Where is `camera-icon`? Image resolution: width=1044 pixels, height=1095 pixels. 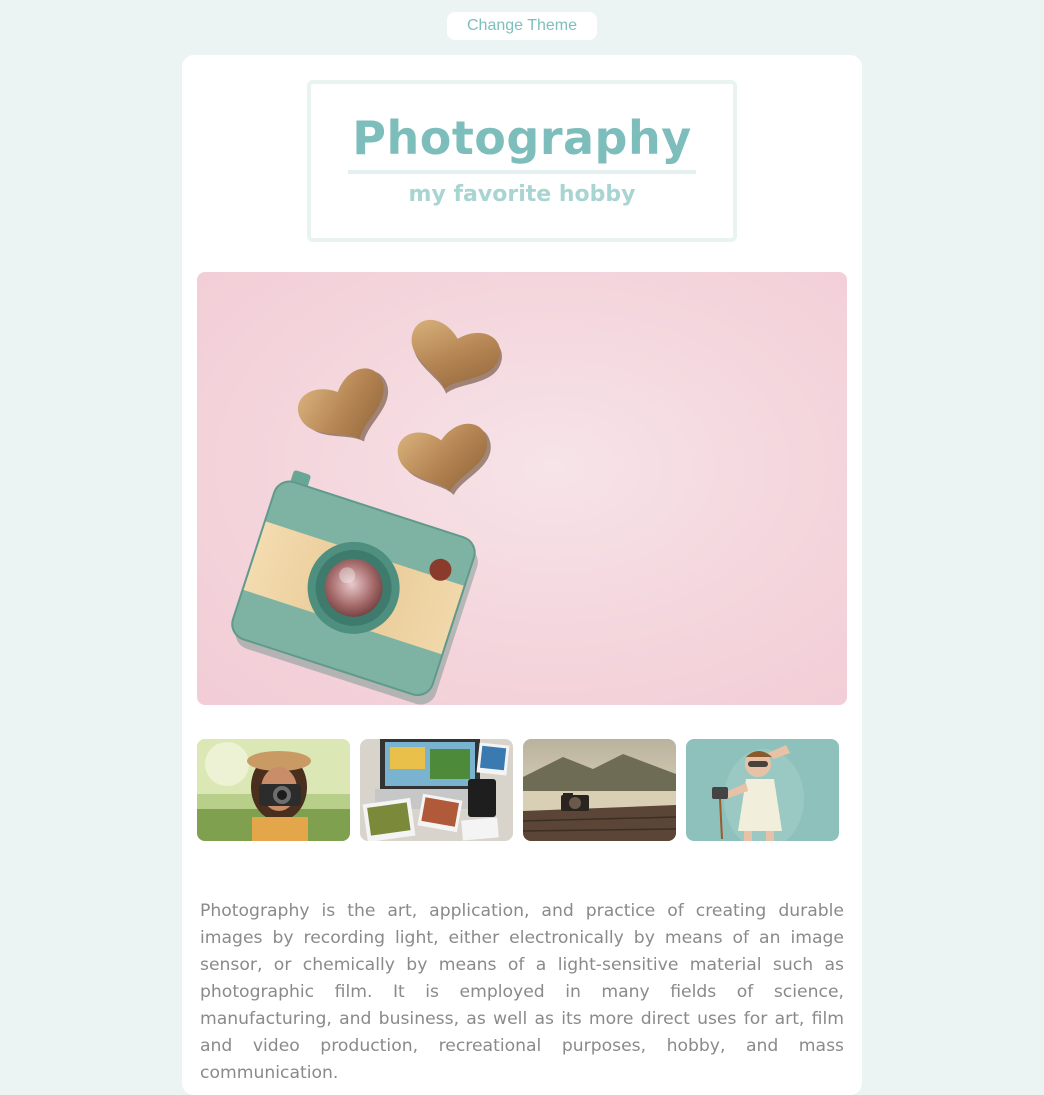
camera-icon is located at coordinates (354, 587).